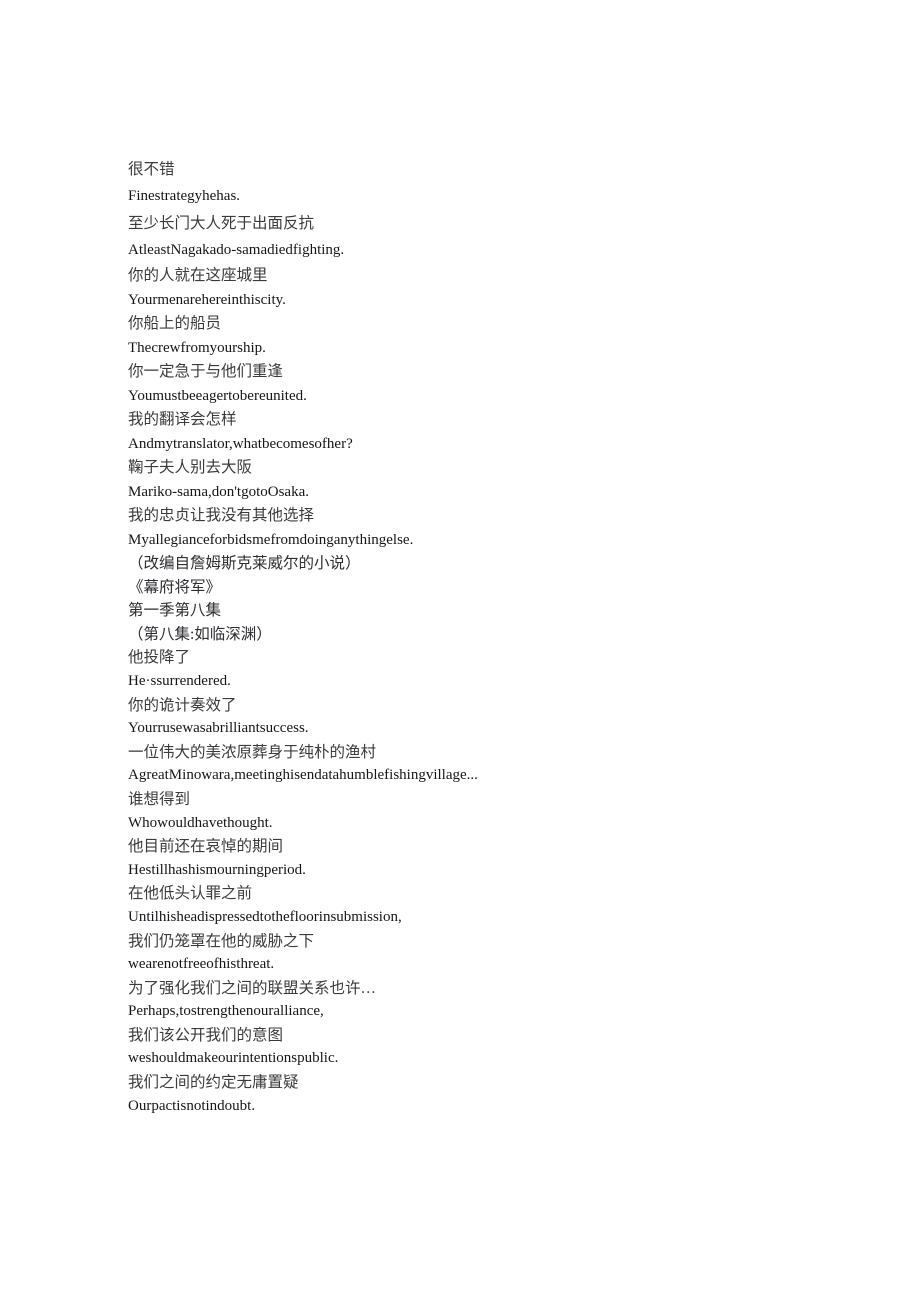 This screenshot has height=1301, width=920. What do you see at coordinates (159, 658) in the screenshot?
I see `transcript-line: 他投降了` at bounding box center [159, 658].